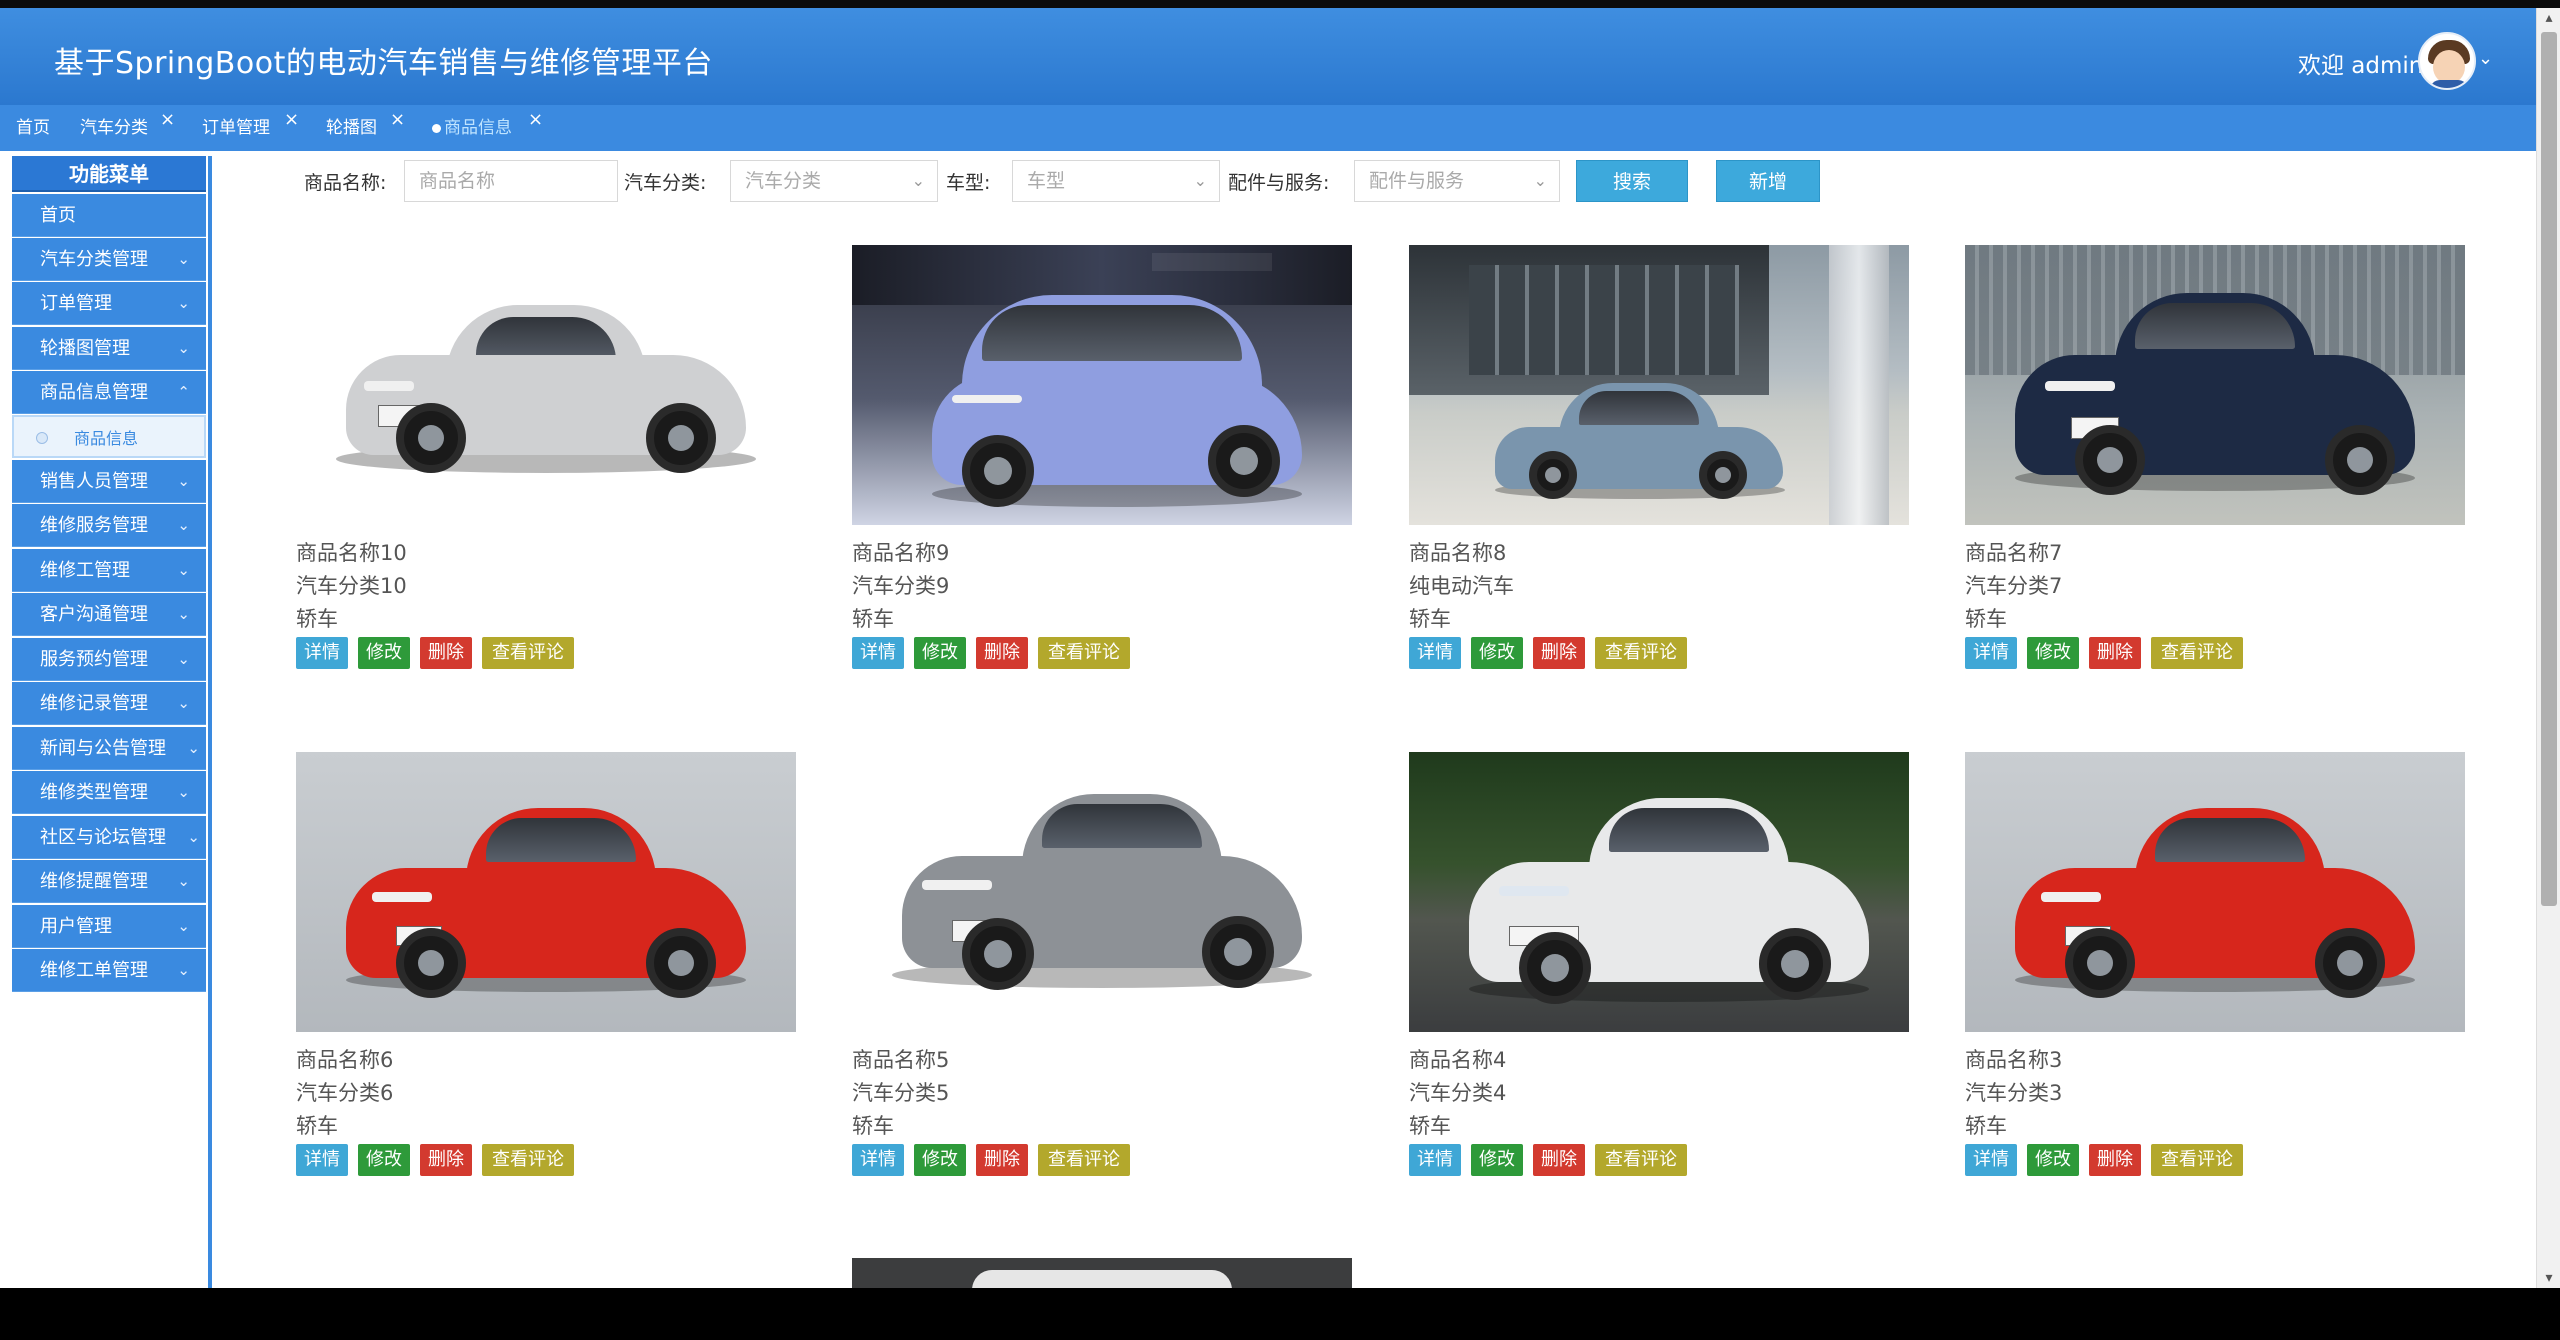 This screenshot has width=2560, height=1340. I want to click on sidebar-item-customer-communication: 客户沟通管理 ⌄, so click(109, 614).